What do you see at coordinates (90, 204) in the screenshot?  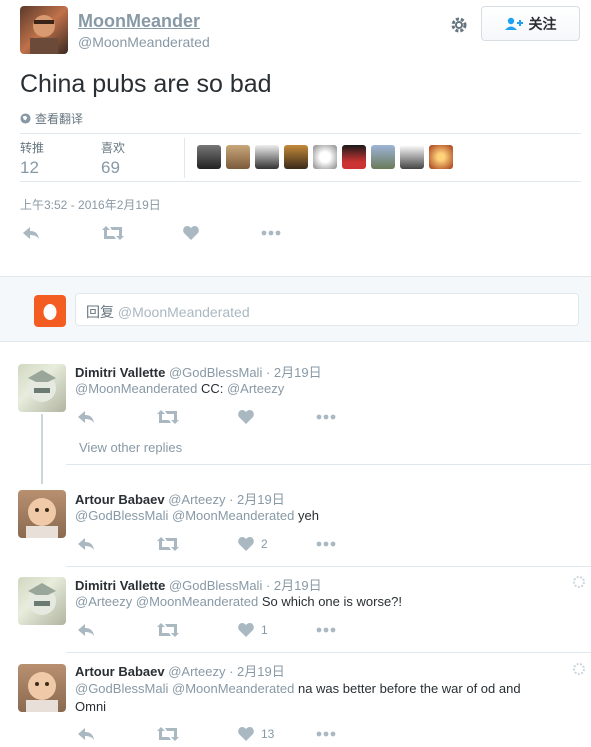 I see `tweet-timestamp: 上午3:52 - 2016年2月19日` at bounding box center [90, 204].